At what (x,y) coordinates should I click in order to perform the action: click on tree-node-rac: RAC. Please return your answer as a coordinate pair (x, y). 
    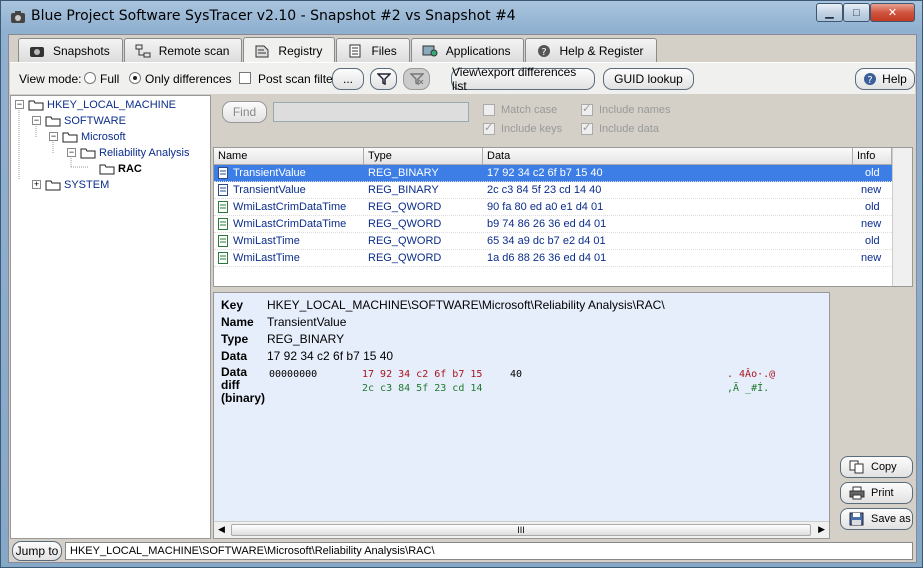
    Looking at the image, I should click on (120, 169).